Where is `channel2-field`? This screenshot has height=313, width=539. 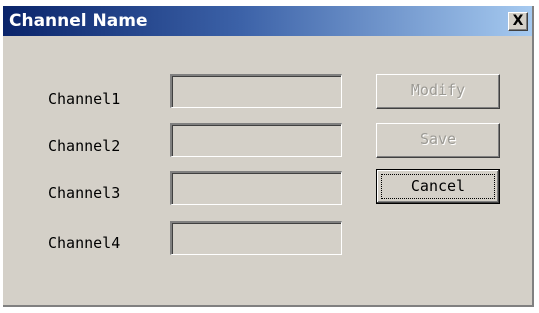
channel2-field is located at coordinates (256, 140).